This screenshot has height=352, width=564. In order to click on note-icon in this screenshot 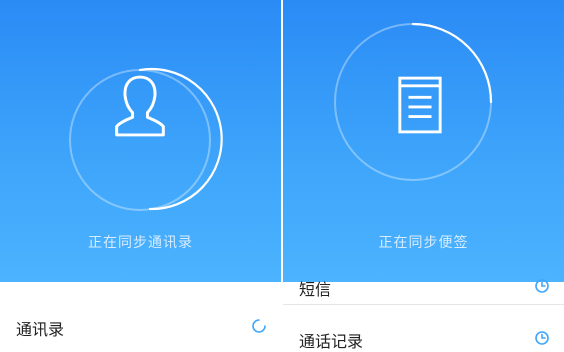, I will do `click(420, 105)`.